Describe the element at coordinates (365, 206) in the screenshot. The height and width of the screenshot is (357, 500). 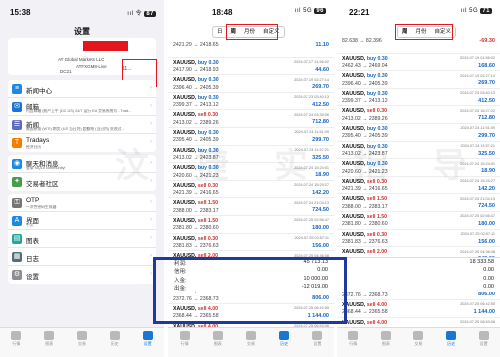
I see `trade-prices: 2388.00 → 2383.17` at that location.